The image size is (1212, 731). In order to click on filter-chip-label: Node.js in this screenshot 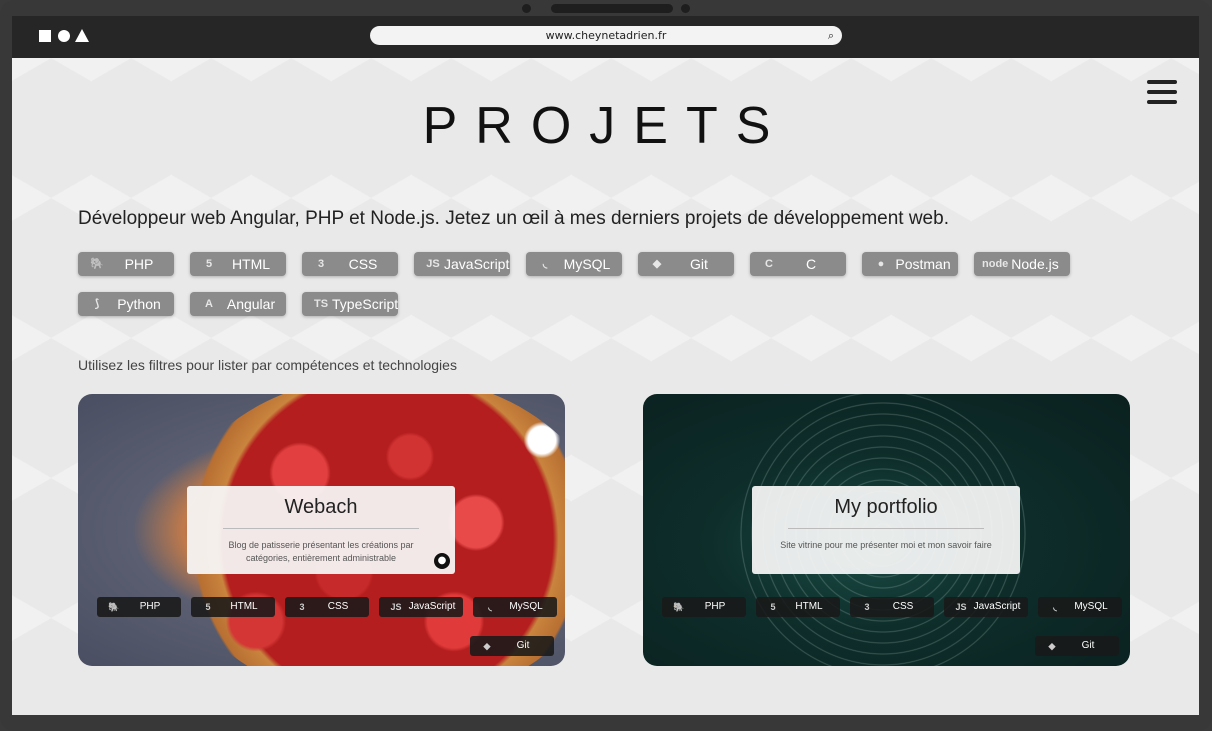, I will do `click(1035, 264)`.